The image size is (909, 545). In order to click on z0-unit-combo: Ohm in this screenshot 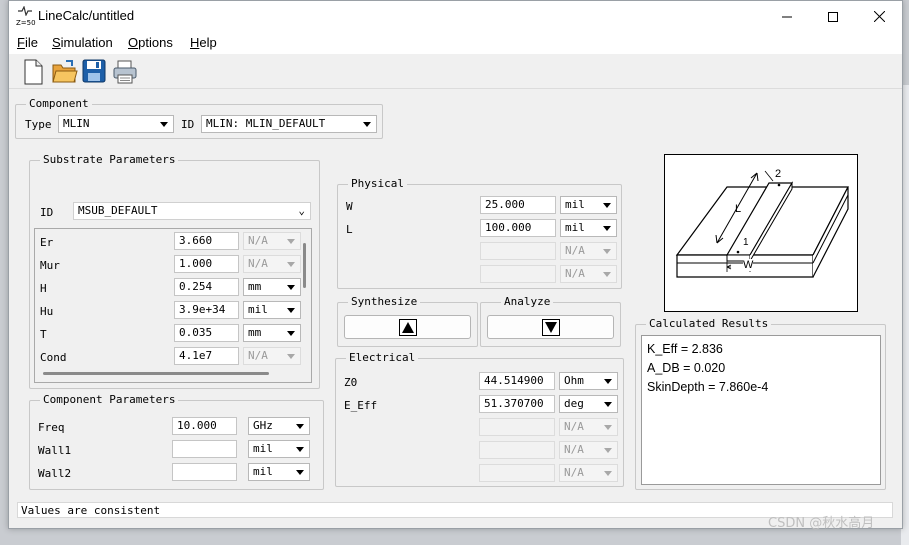, I will do `click(588, 381)`.